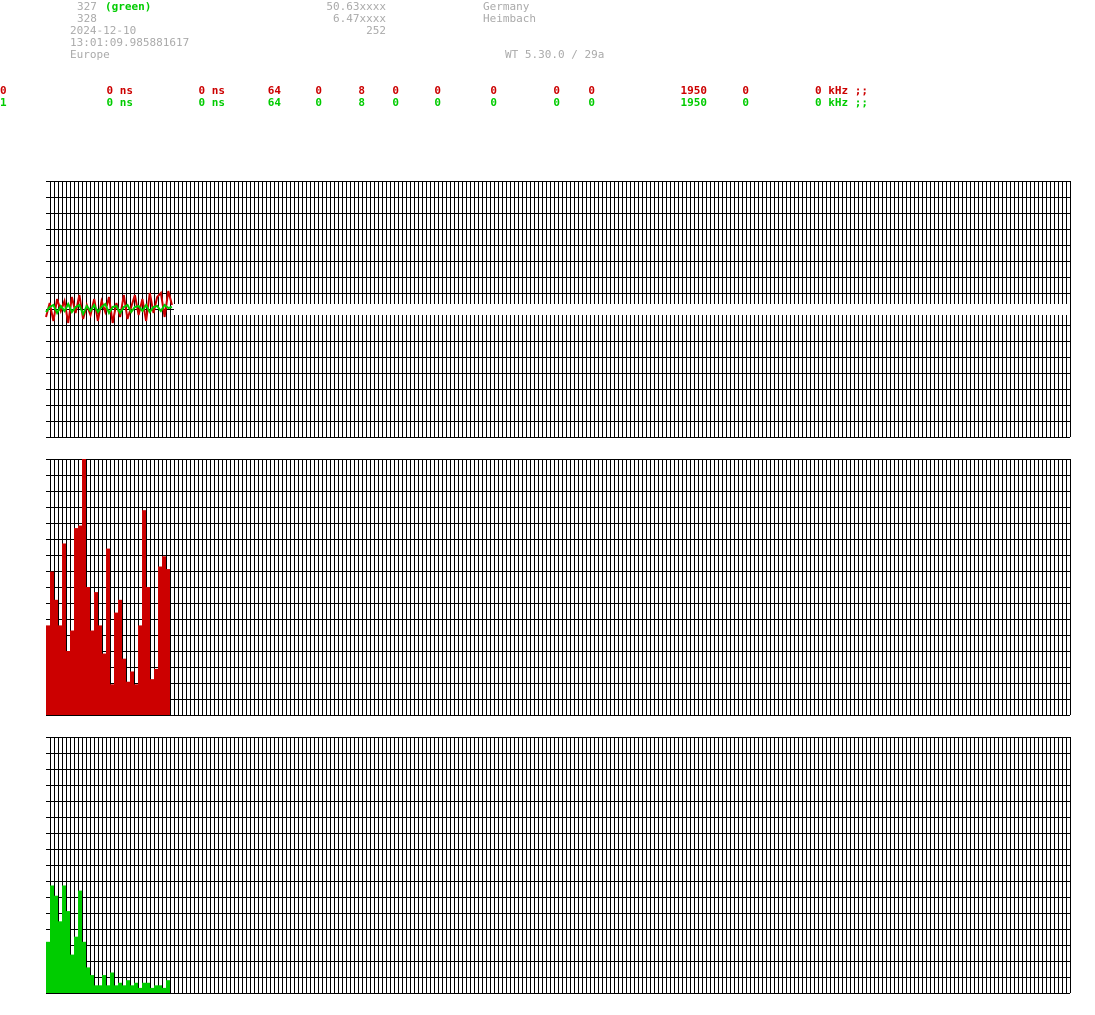  Describe the element at coordinates (555, 54) in the screenshot. I see `version-value: WT 5.30.0 / 29a` at that location.